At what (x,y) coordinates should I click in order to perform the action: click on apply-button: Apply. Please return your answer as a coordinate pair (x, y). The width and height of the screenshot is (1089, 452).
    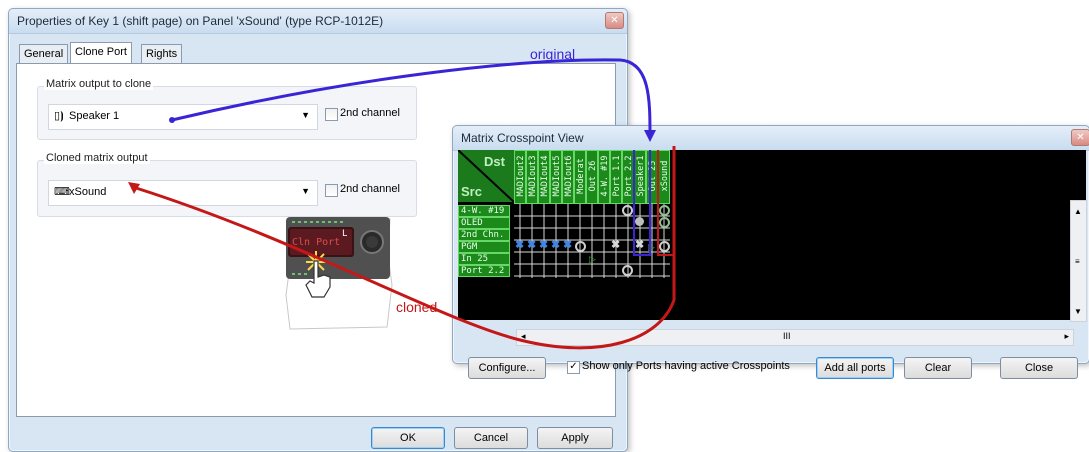
    Looking at the image, I should click on (575, 438).